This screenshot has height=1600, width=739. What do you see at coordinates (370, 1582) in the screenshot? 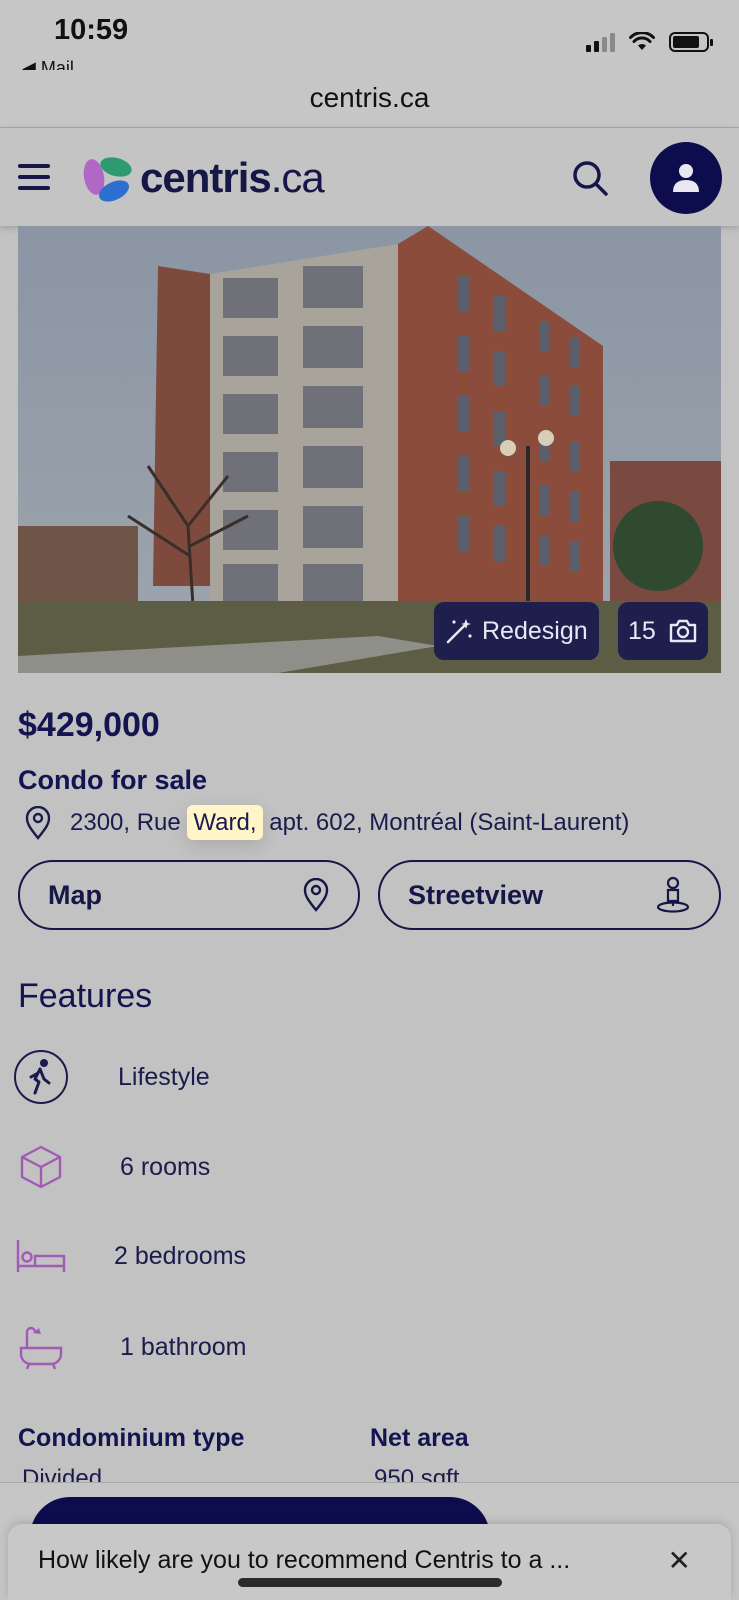
I see `home-indicator` at bounding box center [370, 1582].